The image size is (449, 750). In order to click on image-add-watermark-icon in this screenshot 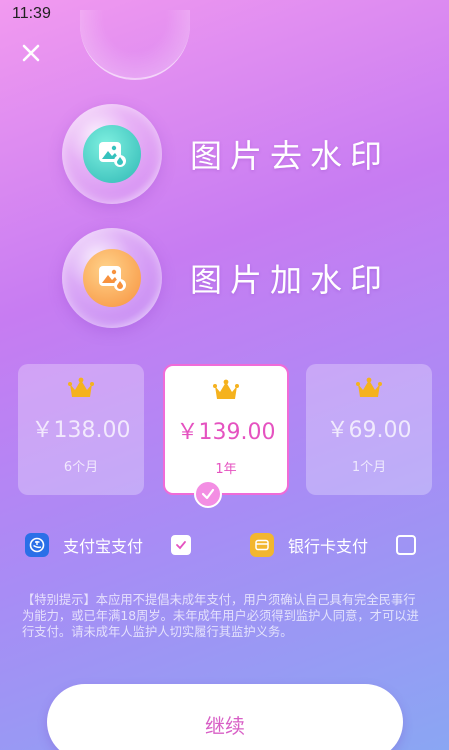, I will do `click(112, 278)`.